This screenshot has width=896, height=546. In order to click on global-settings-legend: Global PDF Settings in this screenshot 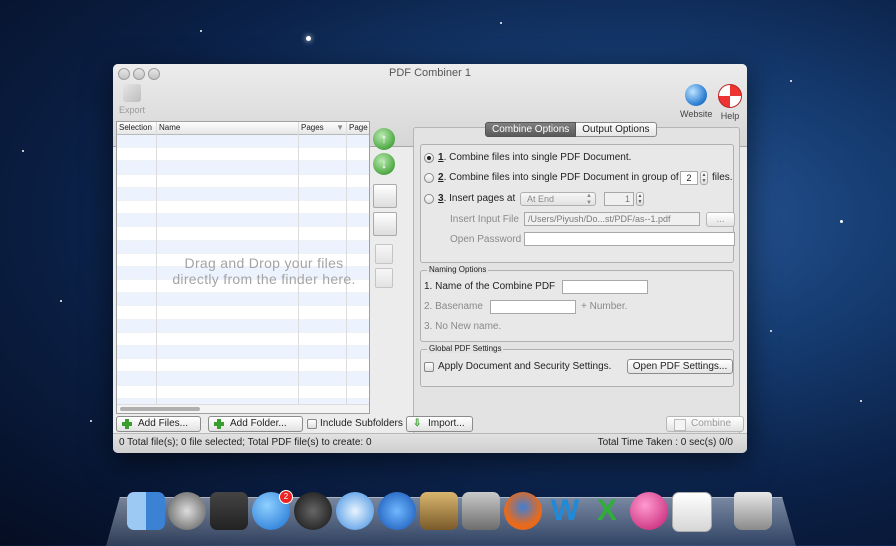, I will do `click(465, 348)`.